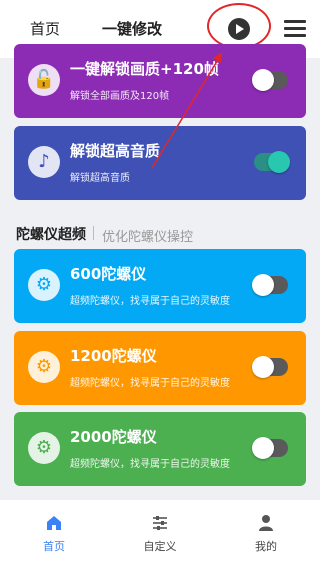 The image size is (320, 570). I want to click on nav-label: 首页, so click(54, 546).